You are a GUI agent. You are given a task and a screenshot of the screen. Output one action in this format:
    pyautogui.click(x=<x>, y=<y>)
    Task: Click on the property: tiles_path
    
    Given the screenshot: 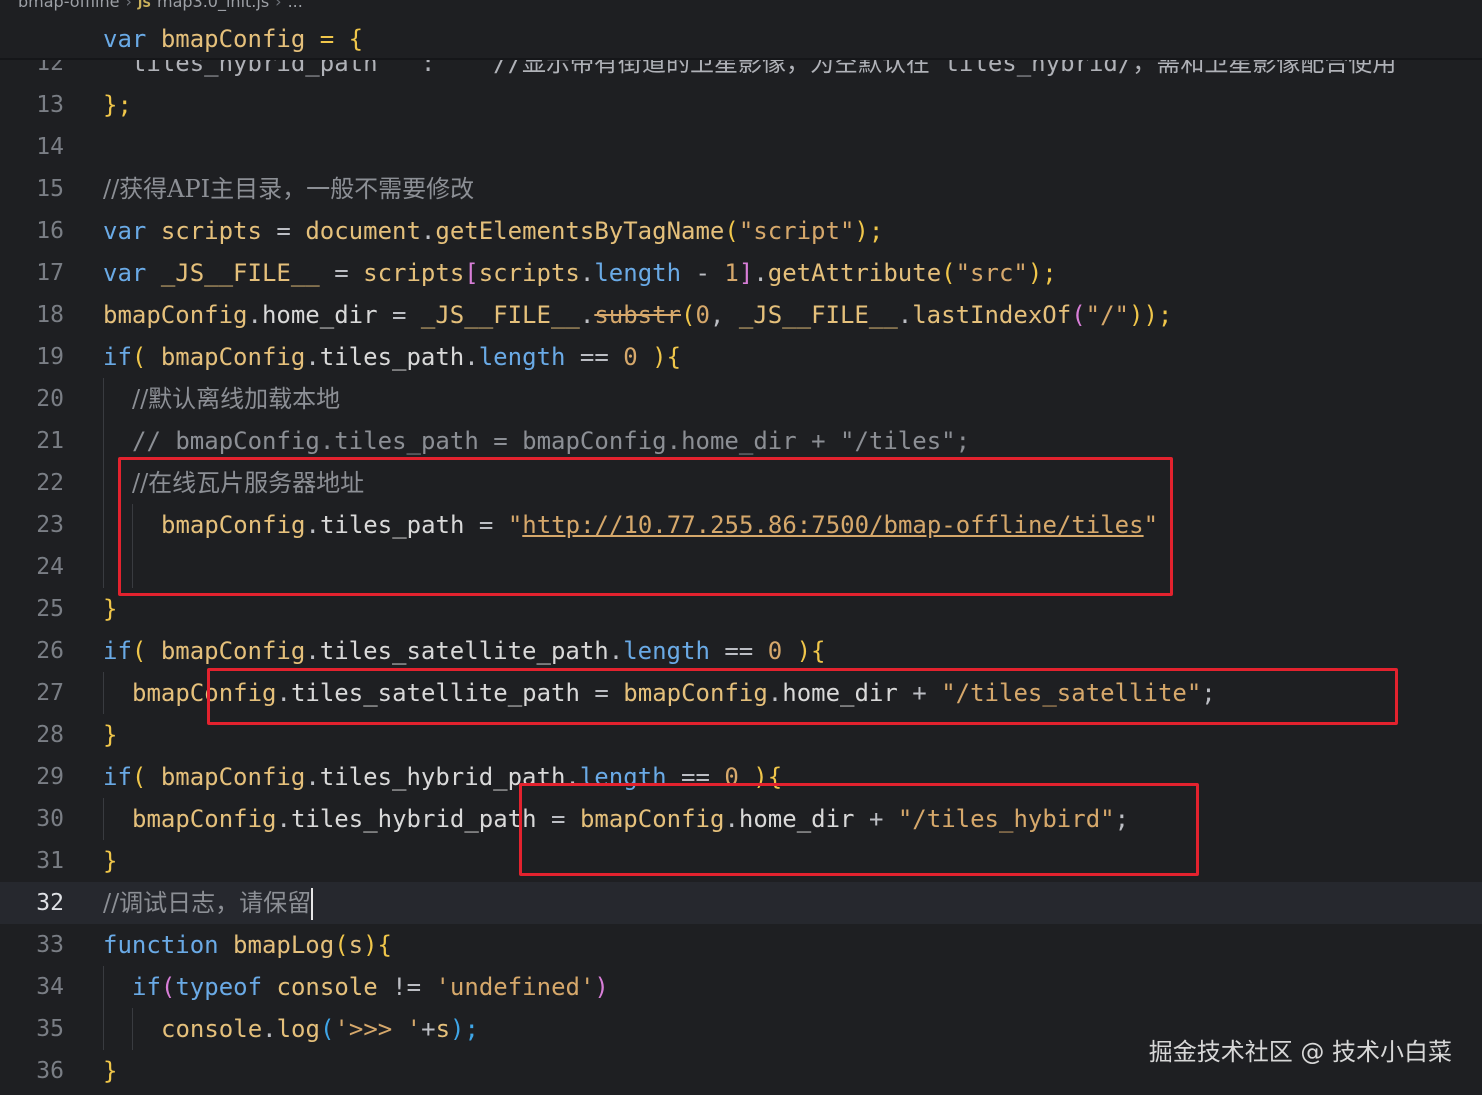 What is the action you would take?
    pyautogui.click(x=392, y=357)
    